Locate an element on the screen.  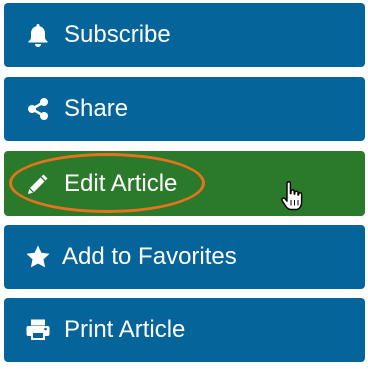
print-article-label: Print Article is located at coordinates (125, 329).